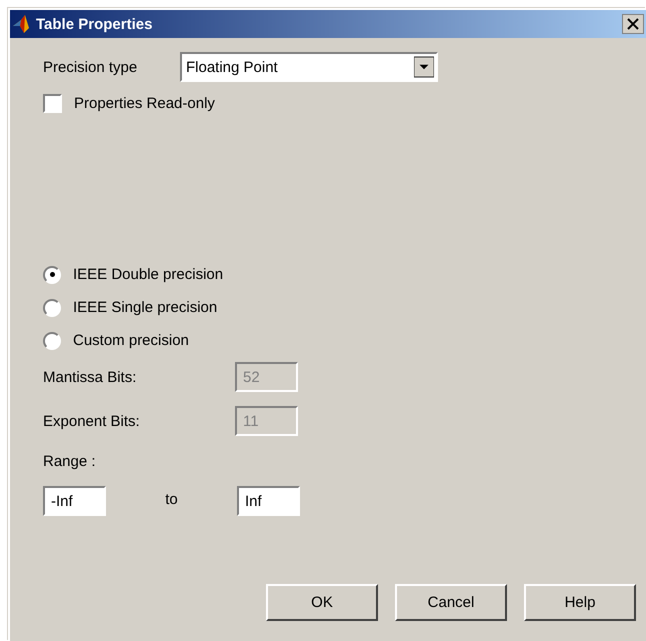  What do you see at coordinates (424, 67) in the screenshot?
I see `dropdown-arrow-icon` at bounding box center [424, 67].